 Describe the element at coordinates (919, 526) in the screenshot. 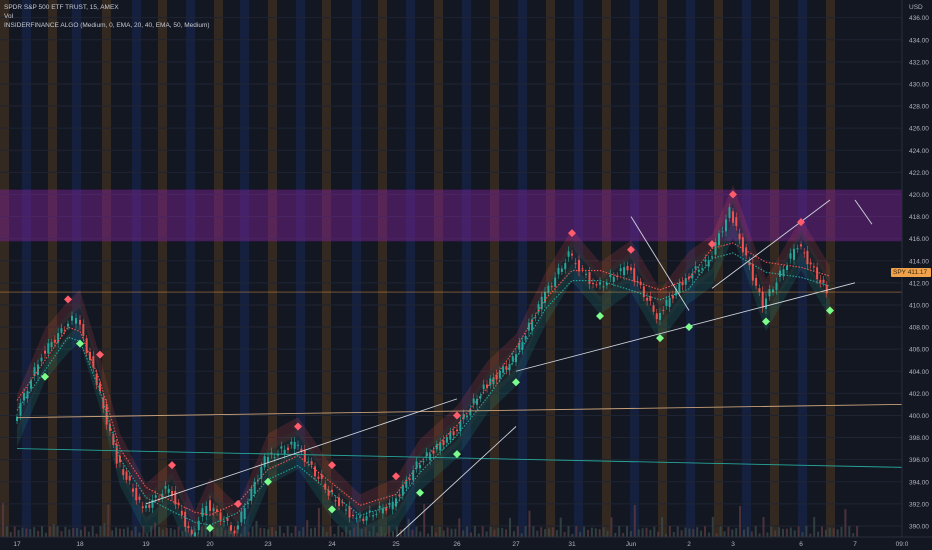

I see `price-tick-label: 390.00` at that location.